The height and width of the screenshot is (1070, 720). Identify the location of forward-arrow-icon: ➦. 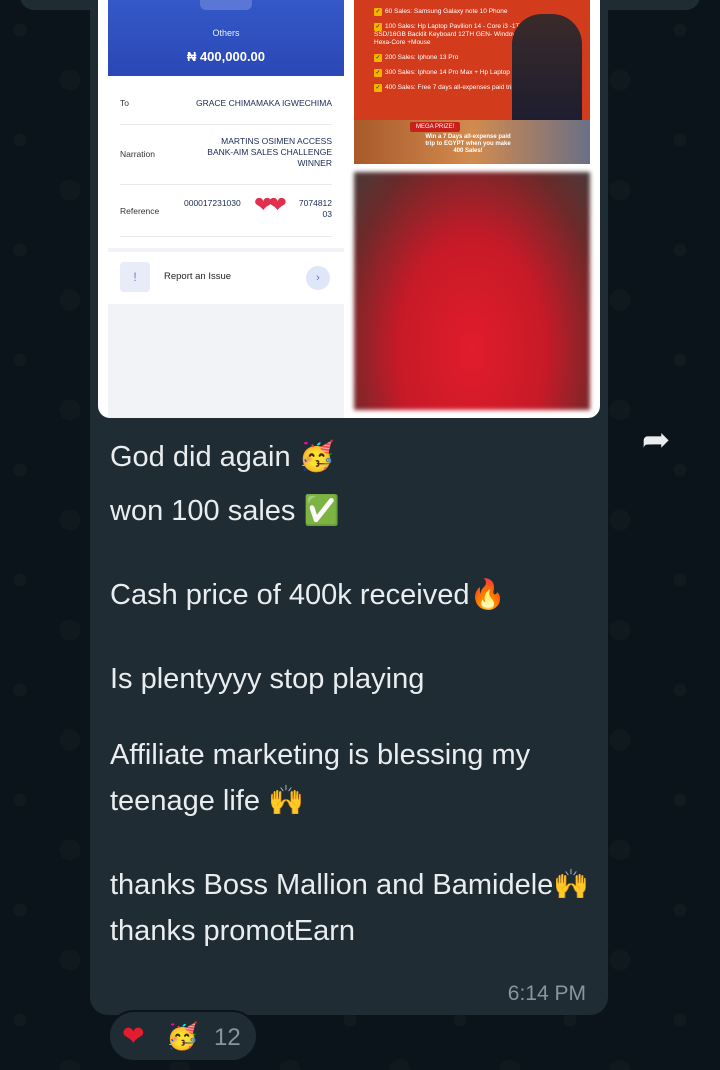
(656, 440).